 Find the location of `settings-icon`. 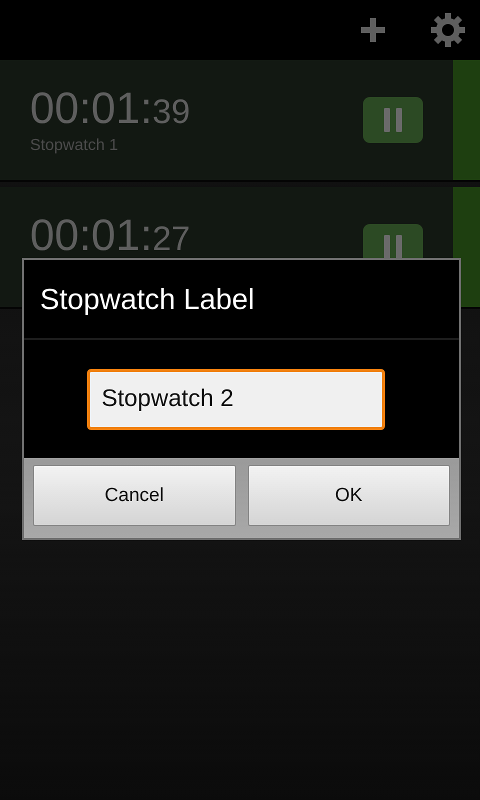

settings-icon is located at coordinates (448, 30).